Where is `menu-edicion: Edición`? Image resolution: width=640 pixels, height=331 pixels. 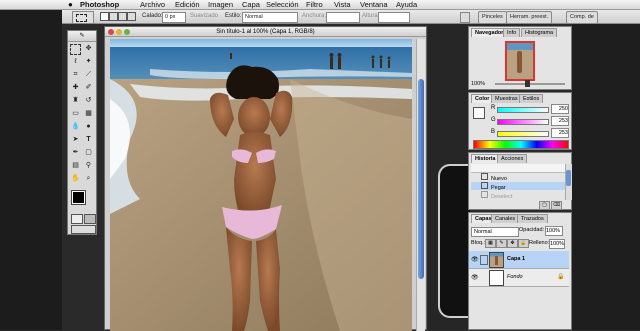 menu-edicion: Edición is located at coordinates (187, 4).